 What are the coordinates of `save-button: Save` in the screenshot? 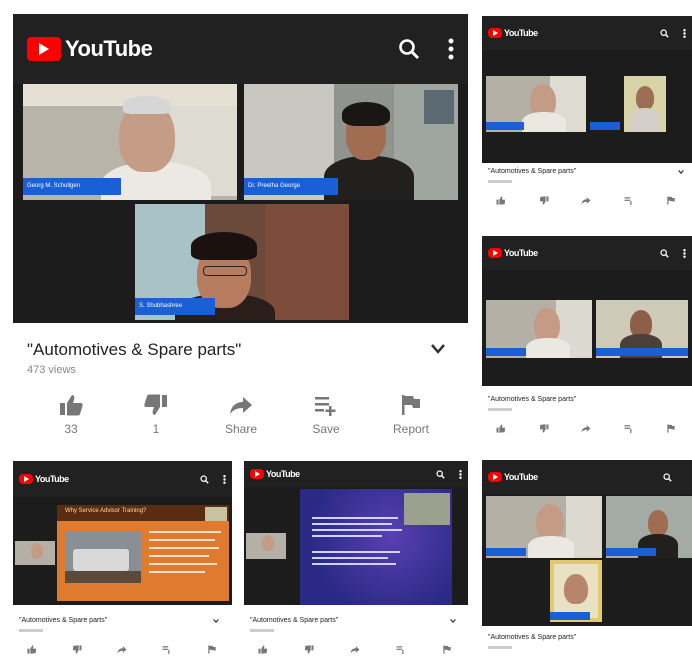 It's located at (326, 415).